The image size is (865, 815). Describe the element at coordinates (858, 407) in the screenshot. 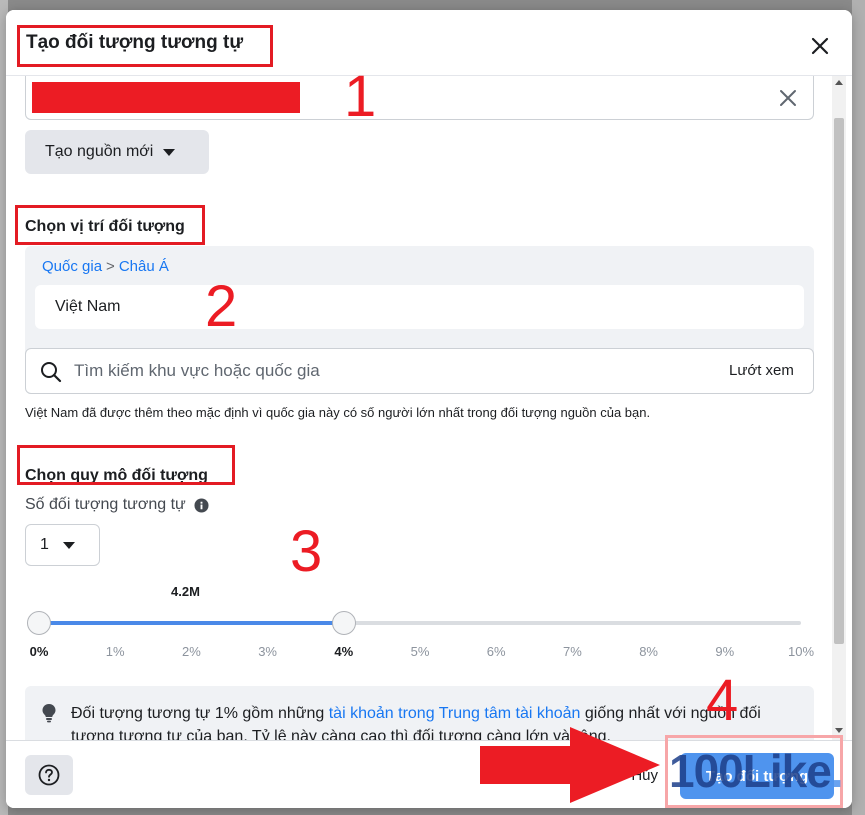

I see `background-page-right` at that location.